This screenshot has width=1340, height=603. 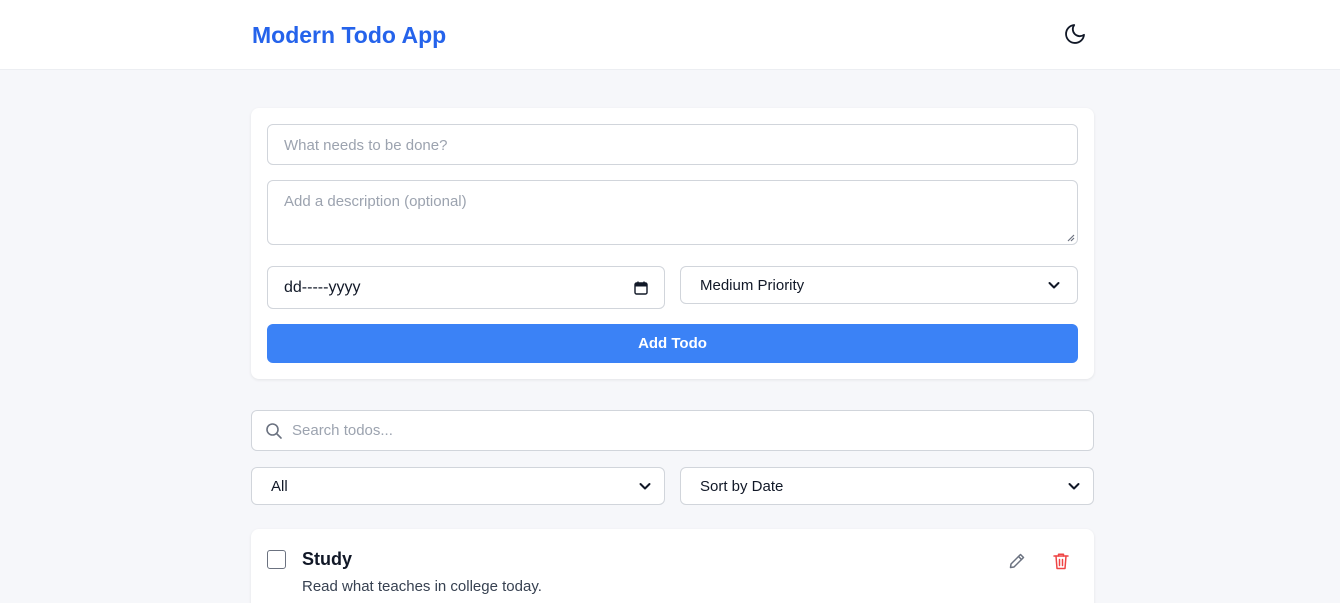 I want to click on todo-description-textarea: Add a description (optional), so click(x=672, y=212).